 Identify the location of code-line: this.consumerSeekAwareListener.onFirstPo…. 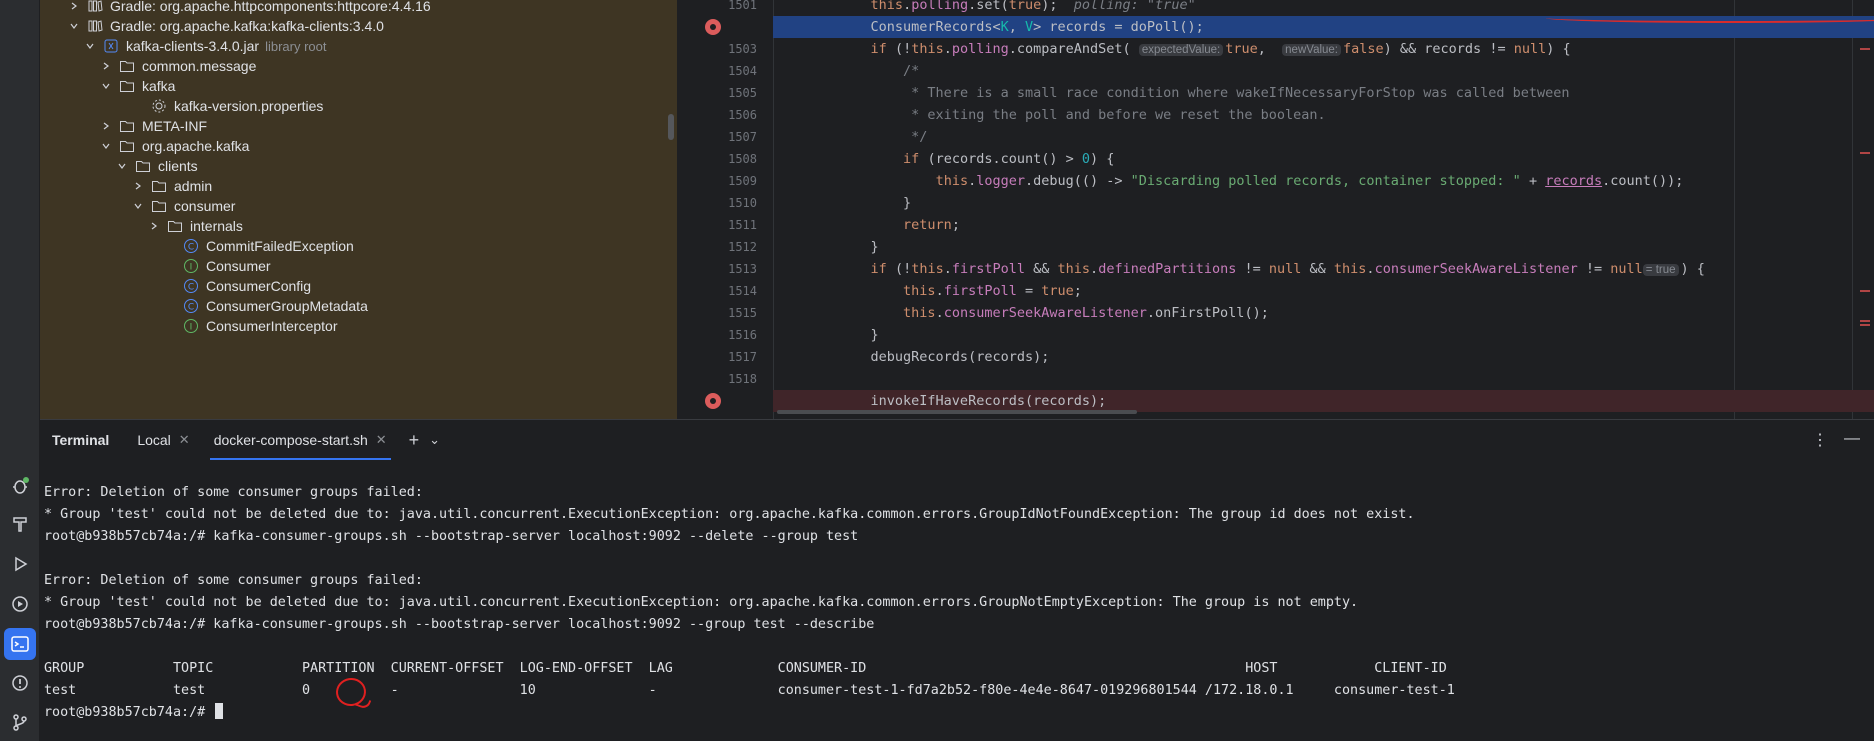
(1086, 313).